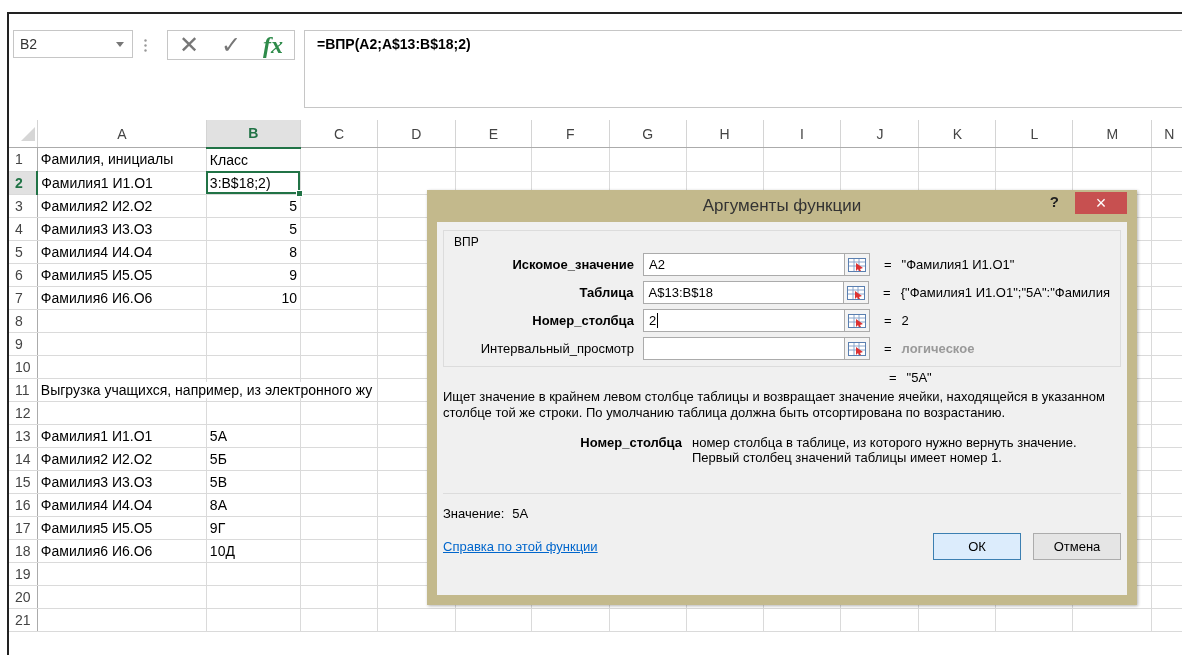  Describe the element at coordinates (218, 458) in the screenshot. I see `table-cell: 5Б` at that location.